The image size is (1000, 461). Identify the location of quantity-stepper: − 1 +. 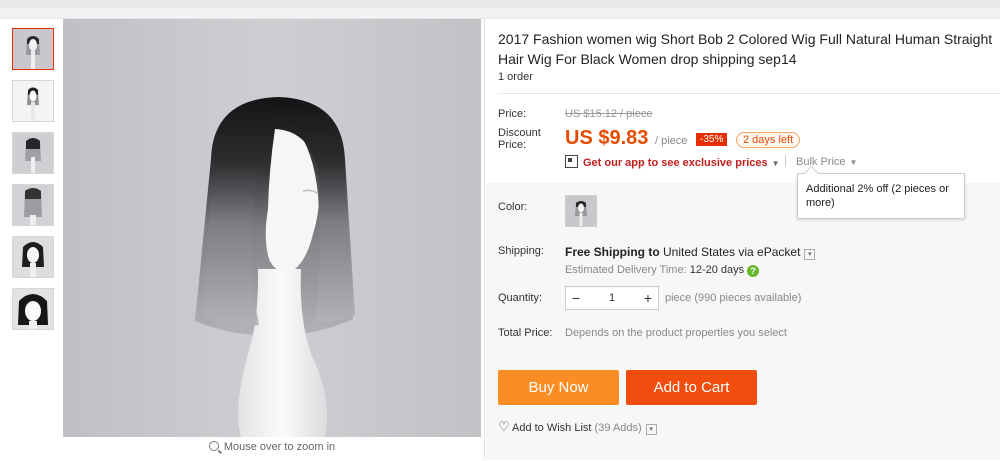
(612, 298).